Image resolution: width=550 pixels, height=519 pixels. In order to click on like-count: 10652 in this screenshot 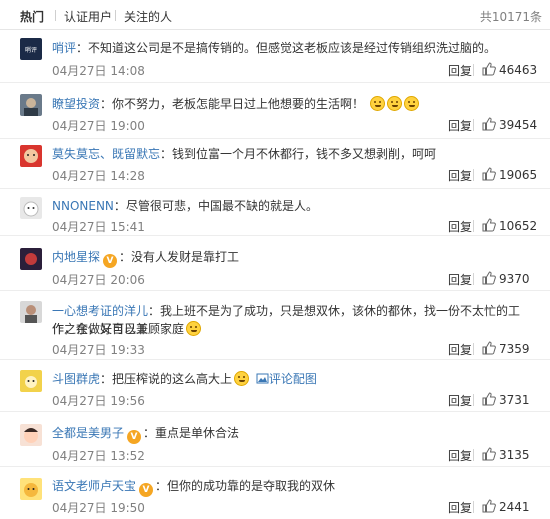, I will do `click(518, 226)`.